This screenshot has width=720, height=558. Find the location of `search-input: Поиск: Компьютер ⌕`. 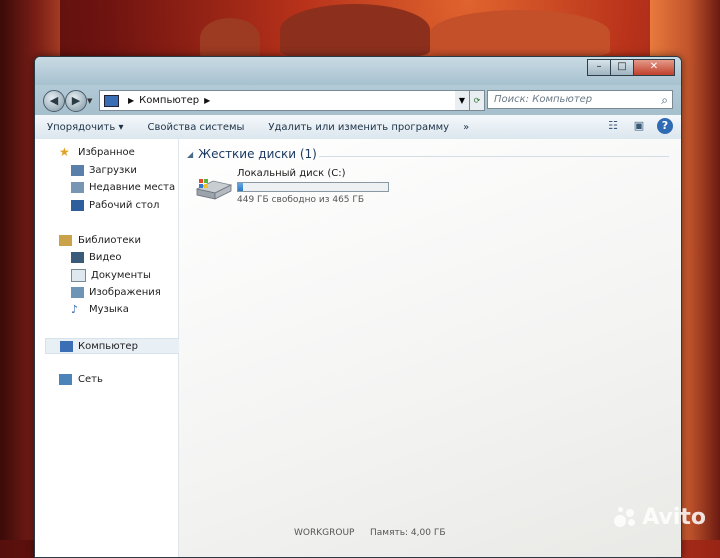

search-input: Поиск: Компьютер ⌕ is located at coordinates (580, 99).